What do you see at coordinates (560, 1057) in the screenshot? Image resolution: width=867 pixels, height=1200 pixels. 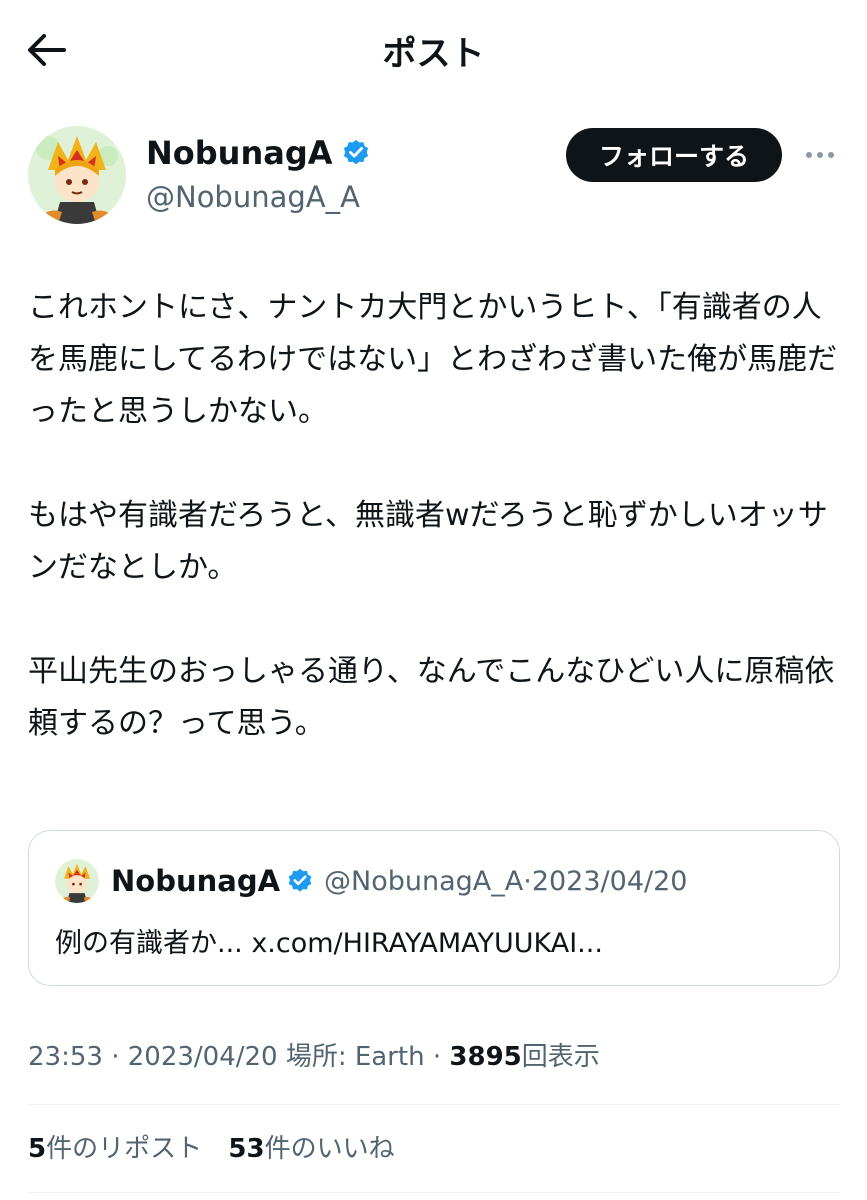 I see `views-label: 回表示` at bounding box center [560, 1057].